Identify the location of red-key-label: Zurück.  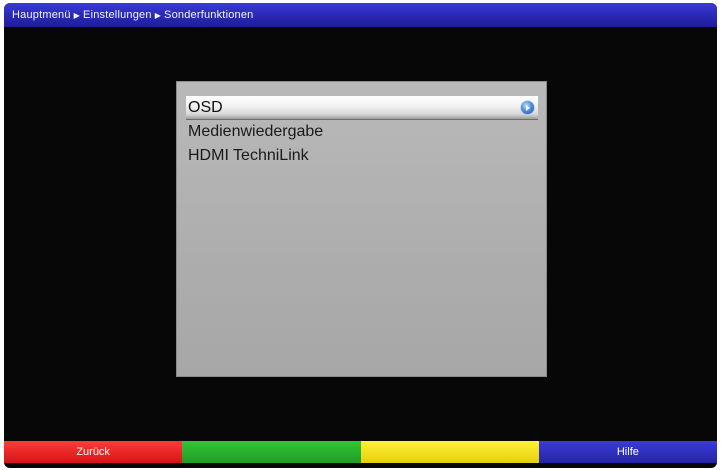
(93, 452).